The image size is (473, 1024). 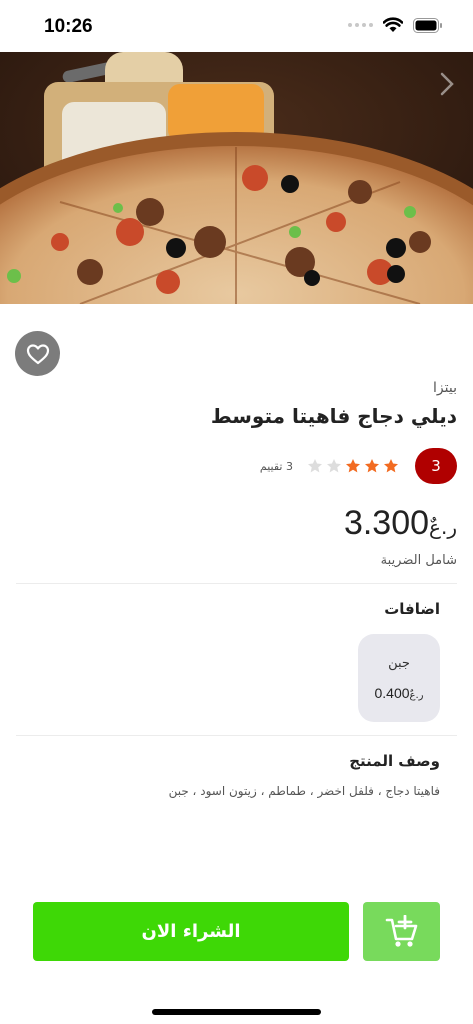 I want to click on addon-name: جبن, so click(x=399, y=663).